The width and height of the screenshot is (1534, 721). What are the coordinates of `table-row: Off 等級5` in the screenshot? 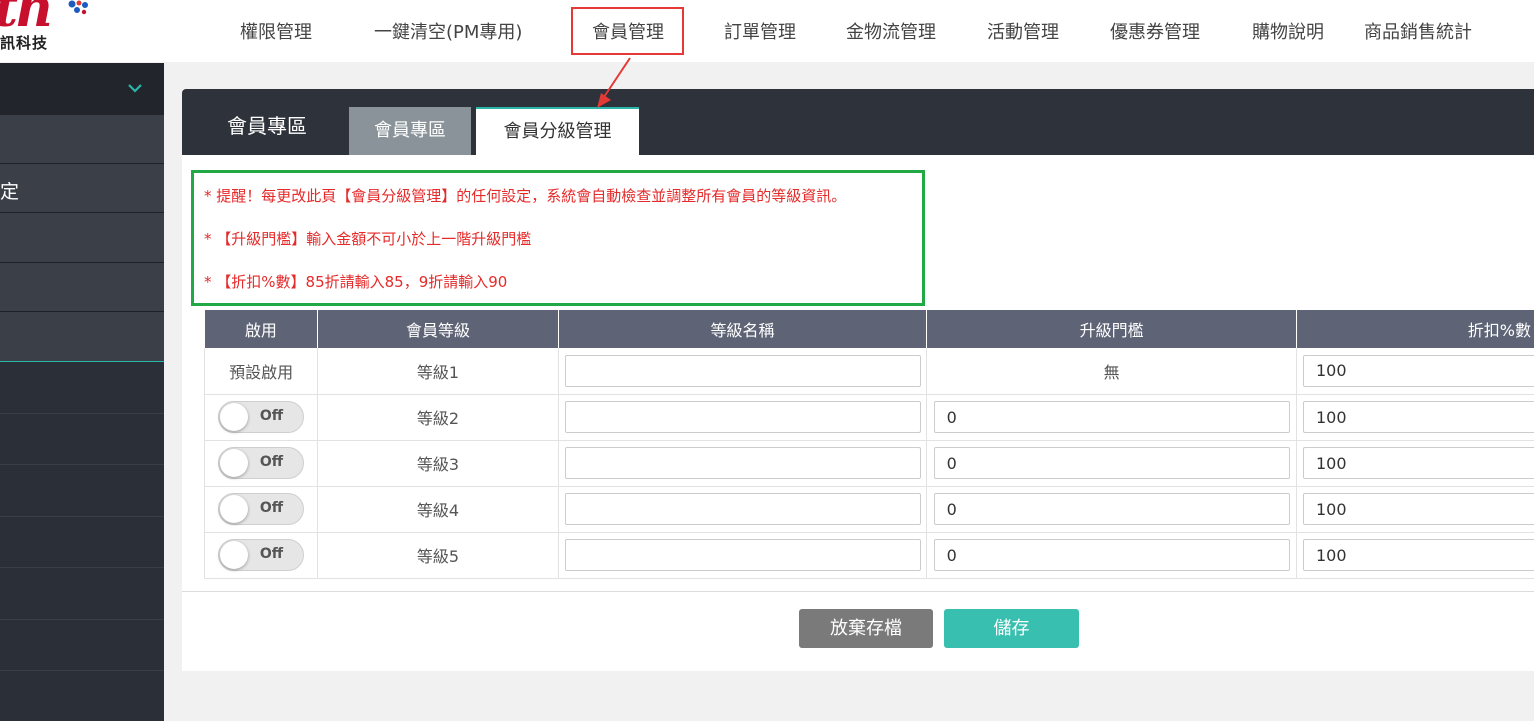 It's located at (868, 555).